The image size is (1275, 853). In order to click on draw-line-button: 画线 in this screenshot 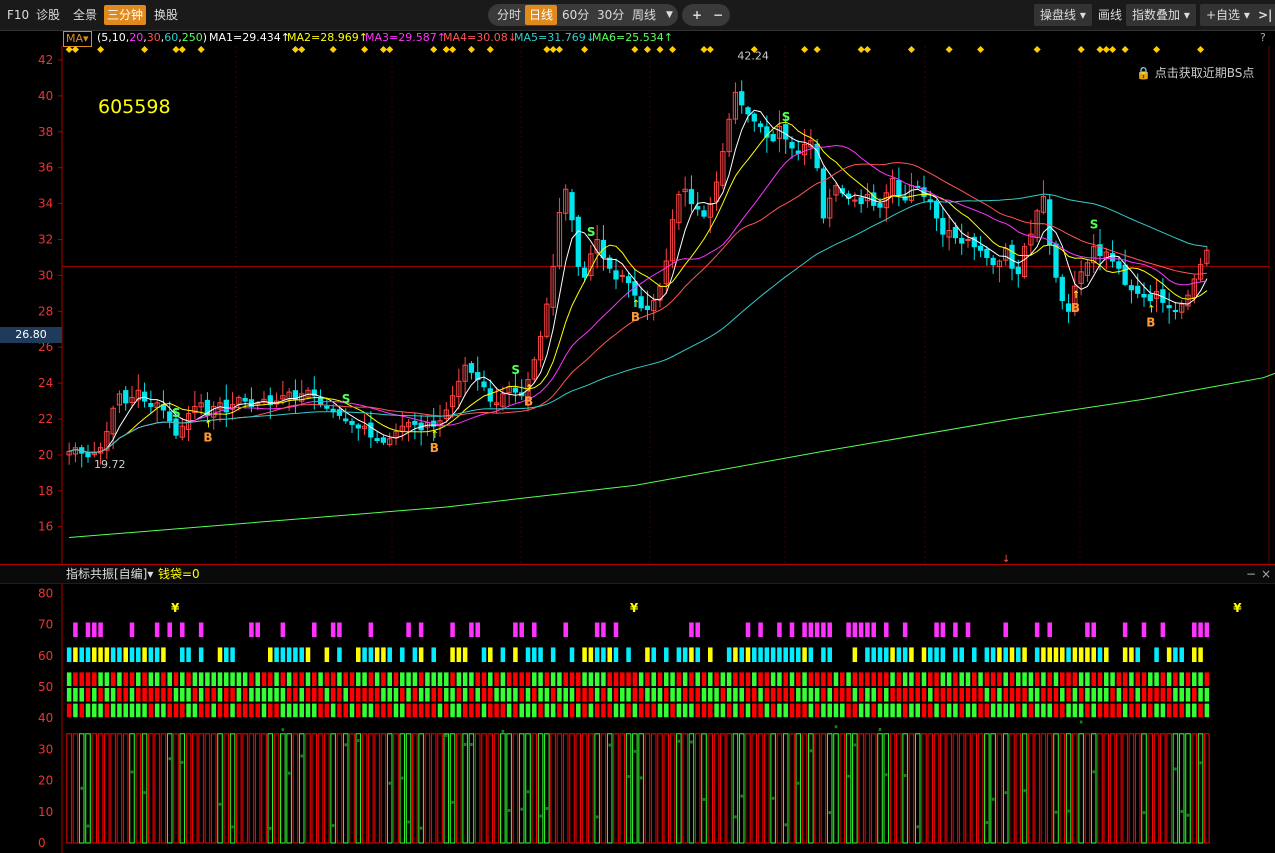, I will do `click(1110, 15)`.